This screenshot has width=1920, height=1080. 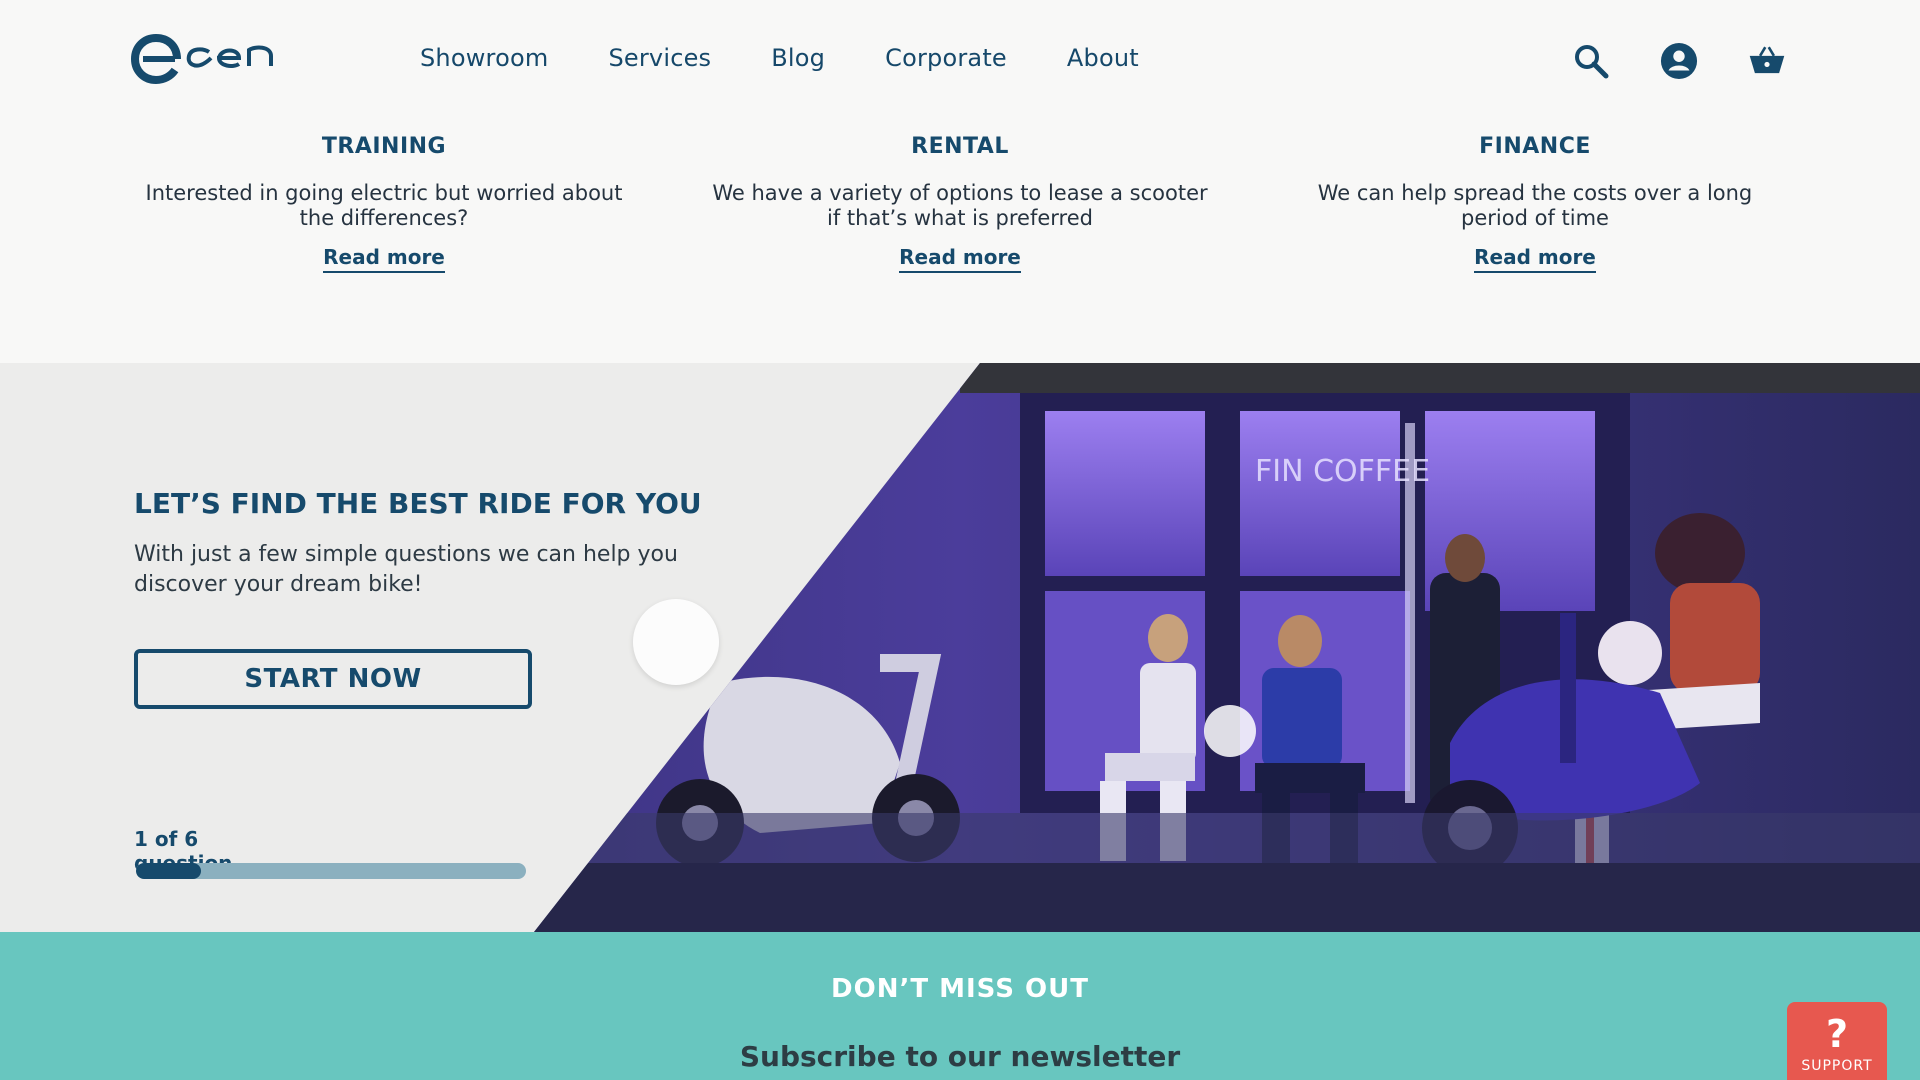 I want to click on newsletter-subtitle: Subscribe to our newsletter, so click(x=960, y=1056).